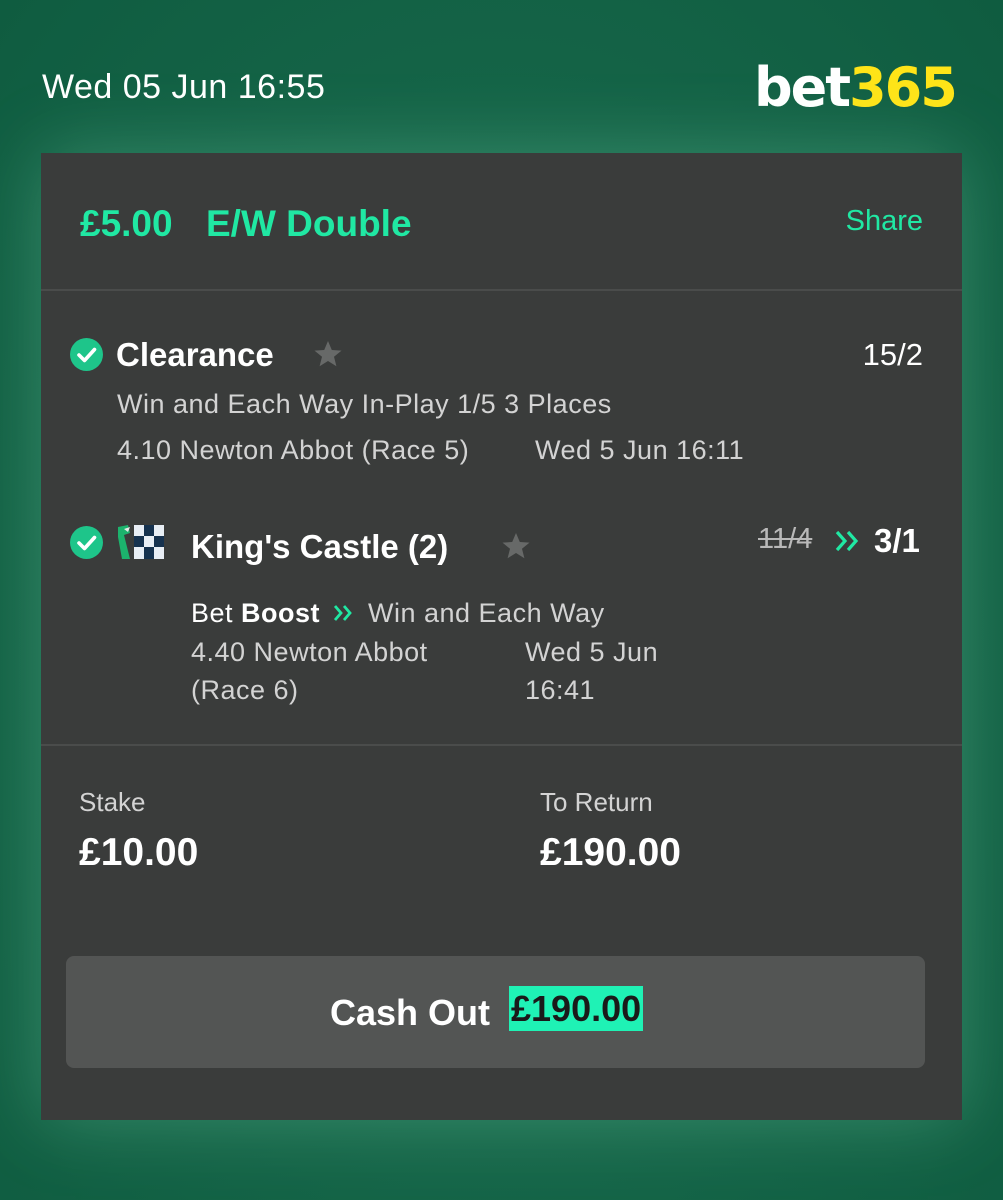  What do you see at coordinates (897, 540) in the screenshot?
I see `boosted-odds: 3/1` at bounding box center [897, 540].